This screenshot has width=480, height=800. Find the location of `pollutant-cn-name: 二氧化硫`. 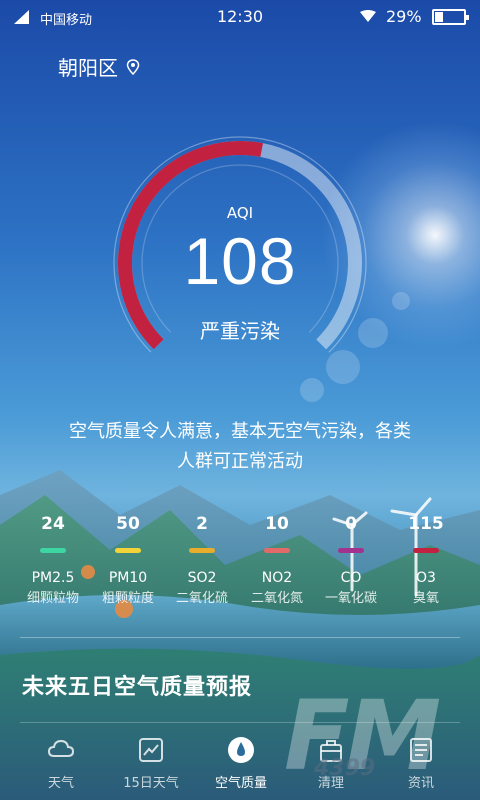

pollutant-cn-name: 二氧化硫 is located at coordinates (201, 598).